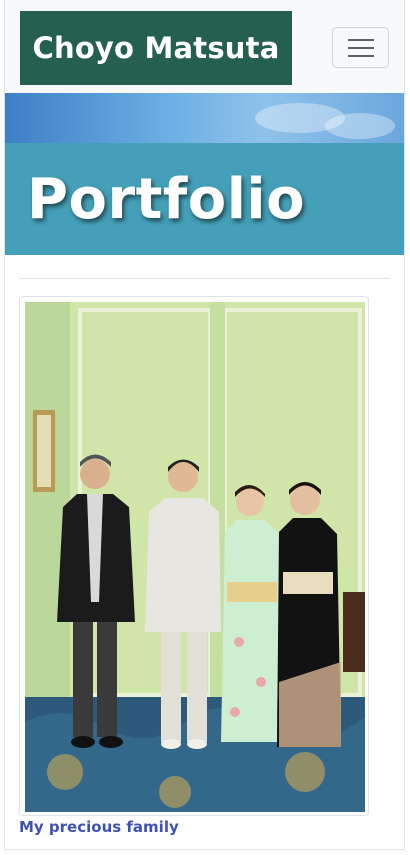 This screenshot has height=855, width=410. I want to click on brand-link: Choyo Matsuta, so click(156, 48).